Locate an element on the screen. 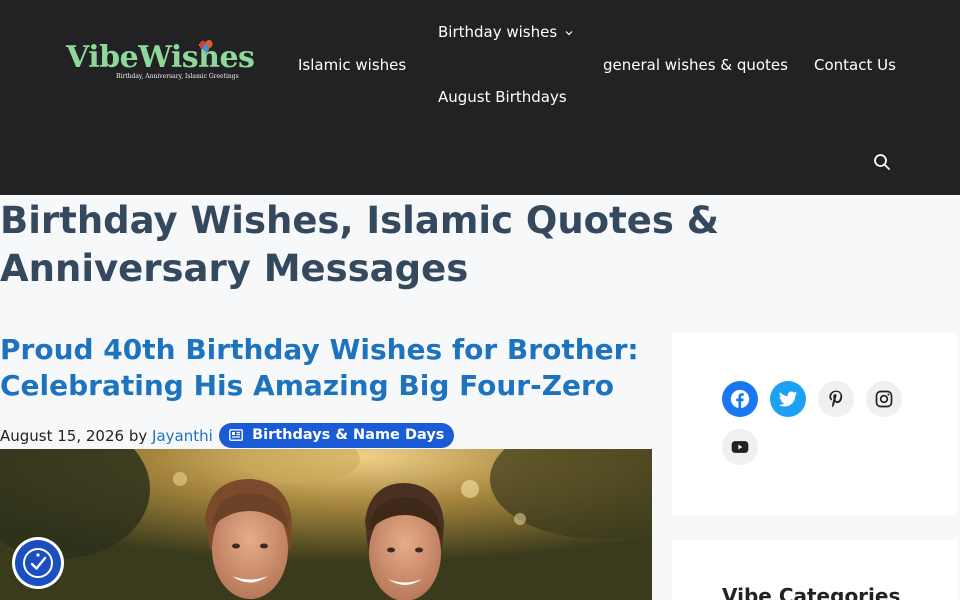 This screenshot has width=960, height=600. newspaper-icon is located at coordinates (236, 435).